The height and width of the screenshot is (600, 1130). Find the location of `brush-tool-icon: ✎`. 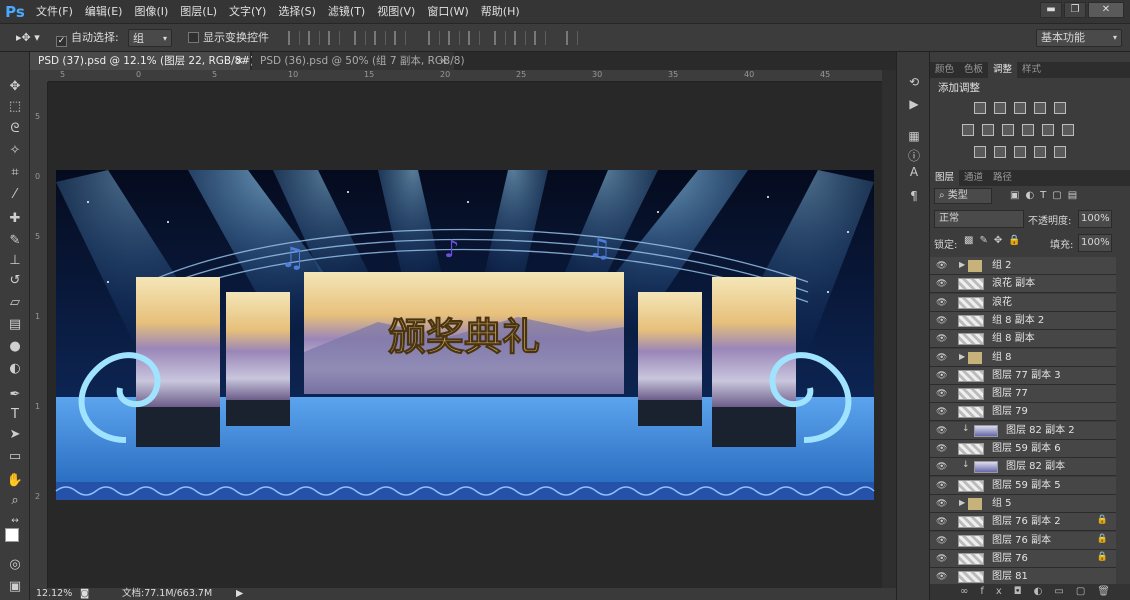

brush-tool-icon: ✎ is located at coordinates (15, 241).